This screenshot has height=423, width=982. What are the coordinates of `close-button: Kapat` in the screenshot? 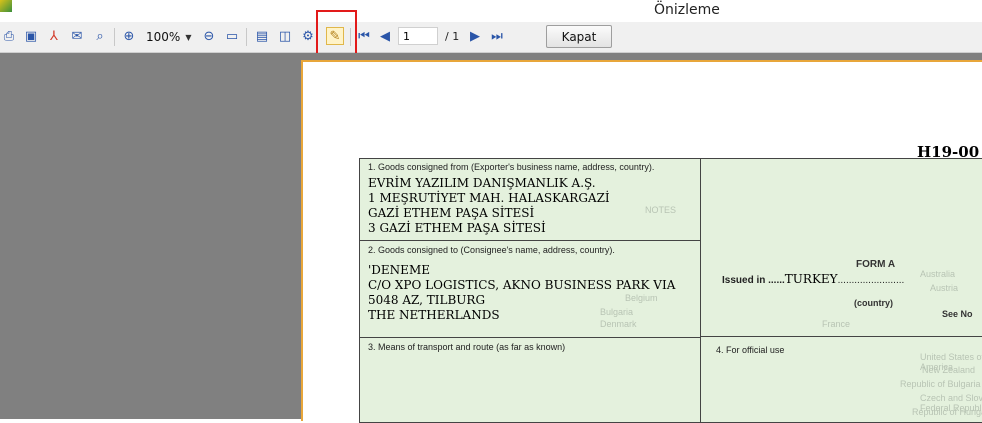 It's located at (579, 36).